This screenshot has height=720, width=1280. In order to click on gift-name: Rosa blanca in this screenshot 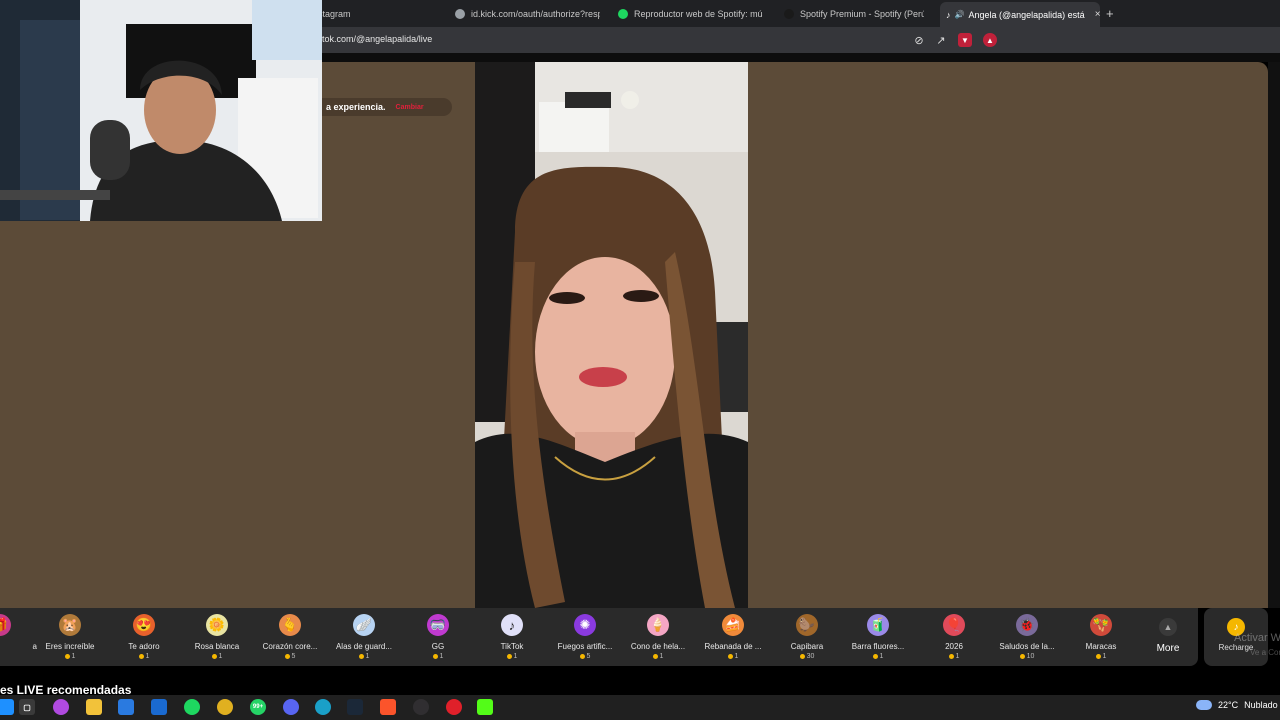, I will do `click(217, 646)`.